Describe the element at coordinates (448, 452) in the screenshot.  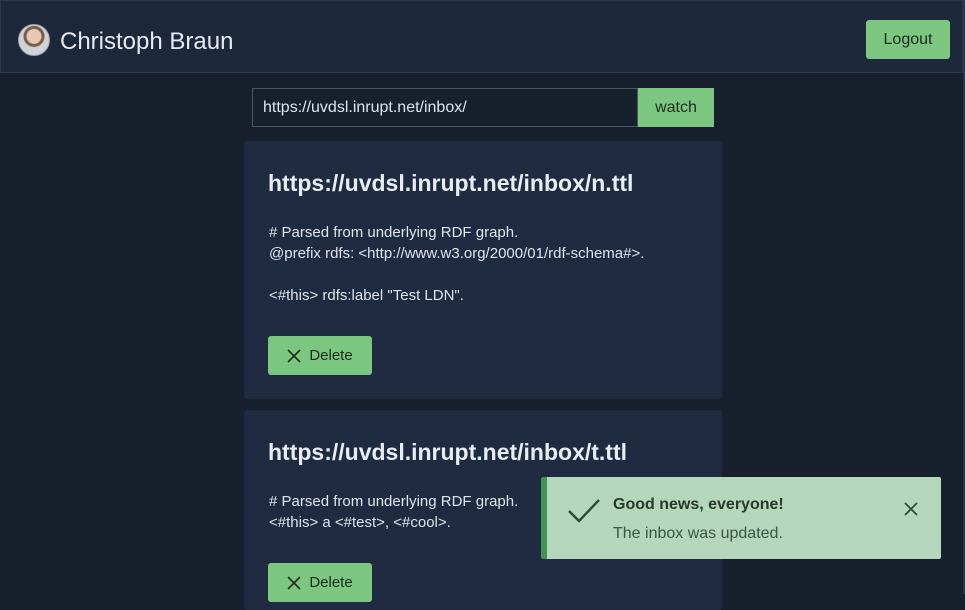
I see `resource-title: https://uvdsl.inrupt.net/inbox/t.ttl` at that location.